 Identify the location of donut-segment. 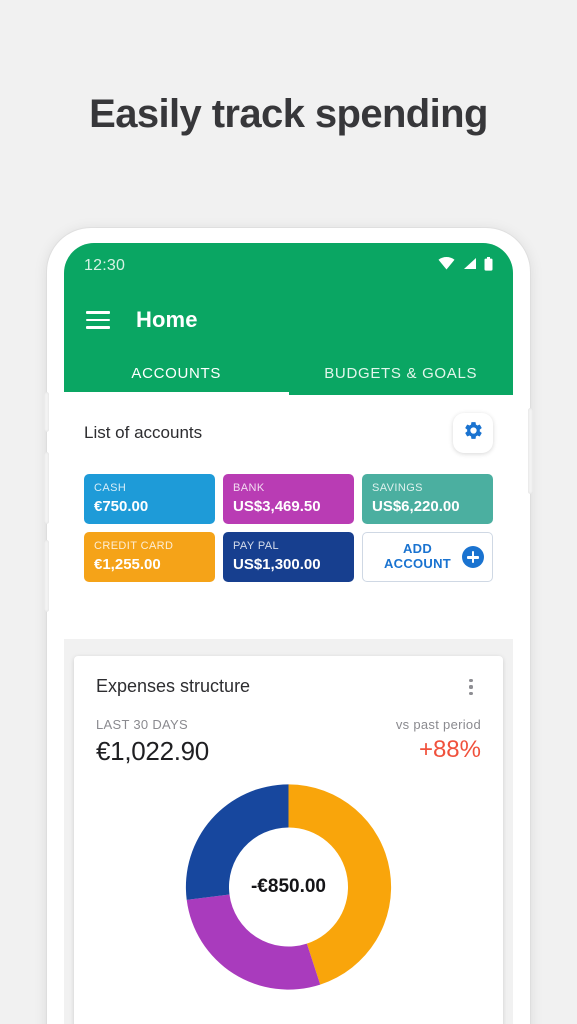
(253, 942).